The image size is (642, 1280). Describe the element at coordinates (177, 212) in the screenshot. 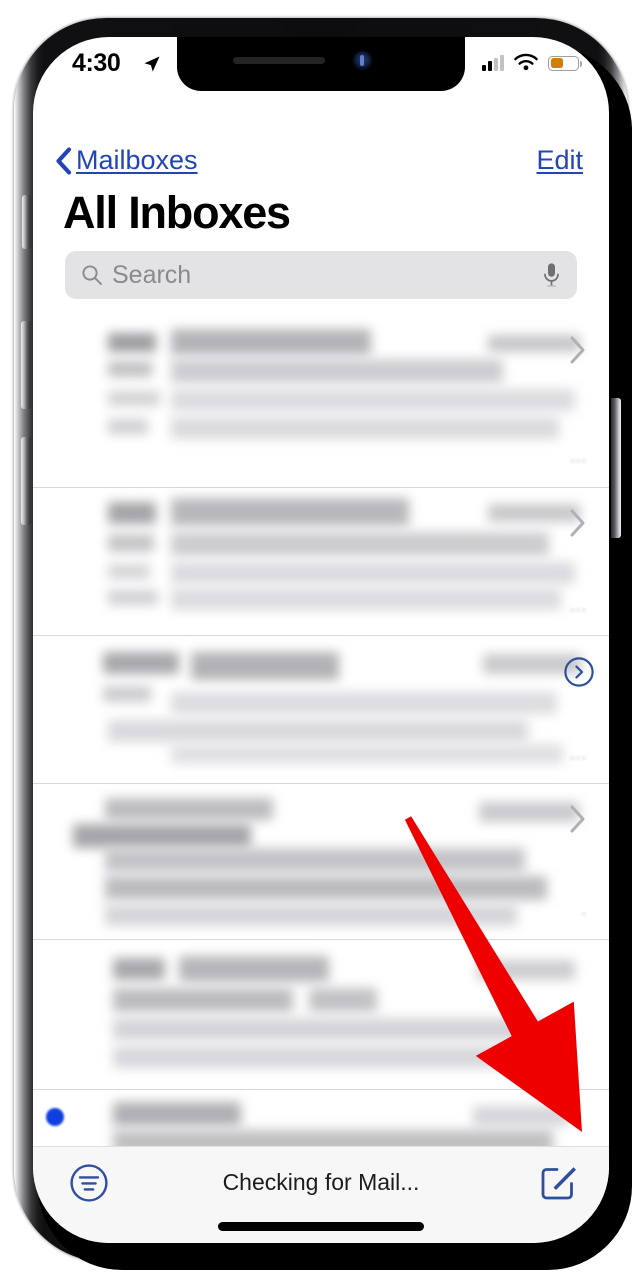

I see `page-title: All Inboxes` at that location.